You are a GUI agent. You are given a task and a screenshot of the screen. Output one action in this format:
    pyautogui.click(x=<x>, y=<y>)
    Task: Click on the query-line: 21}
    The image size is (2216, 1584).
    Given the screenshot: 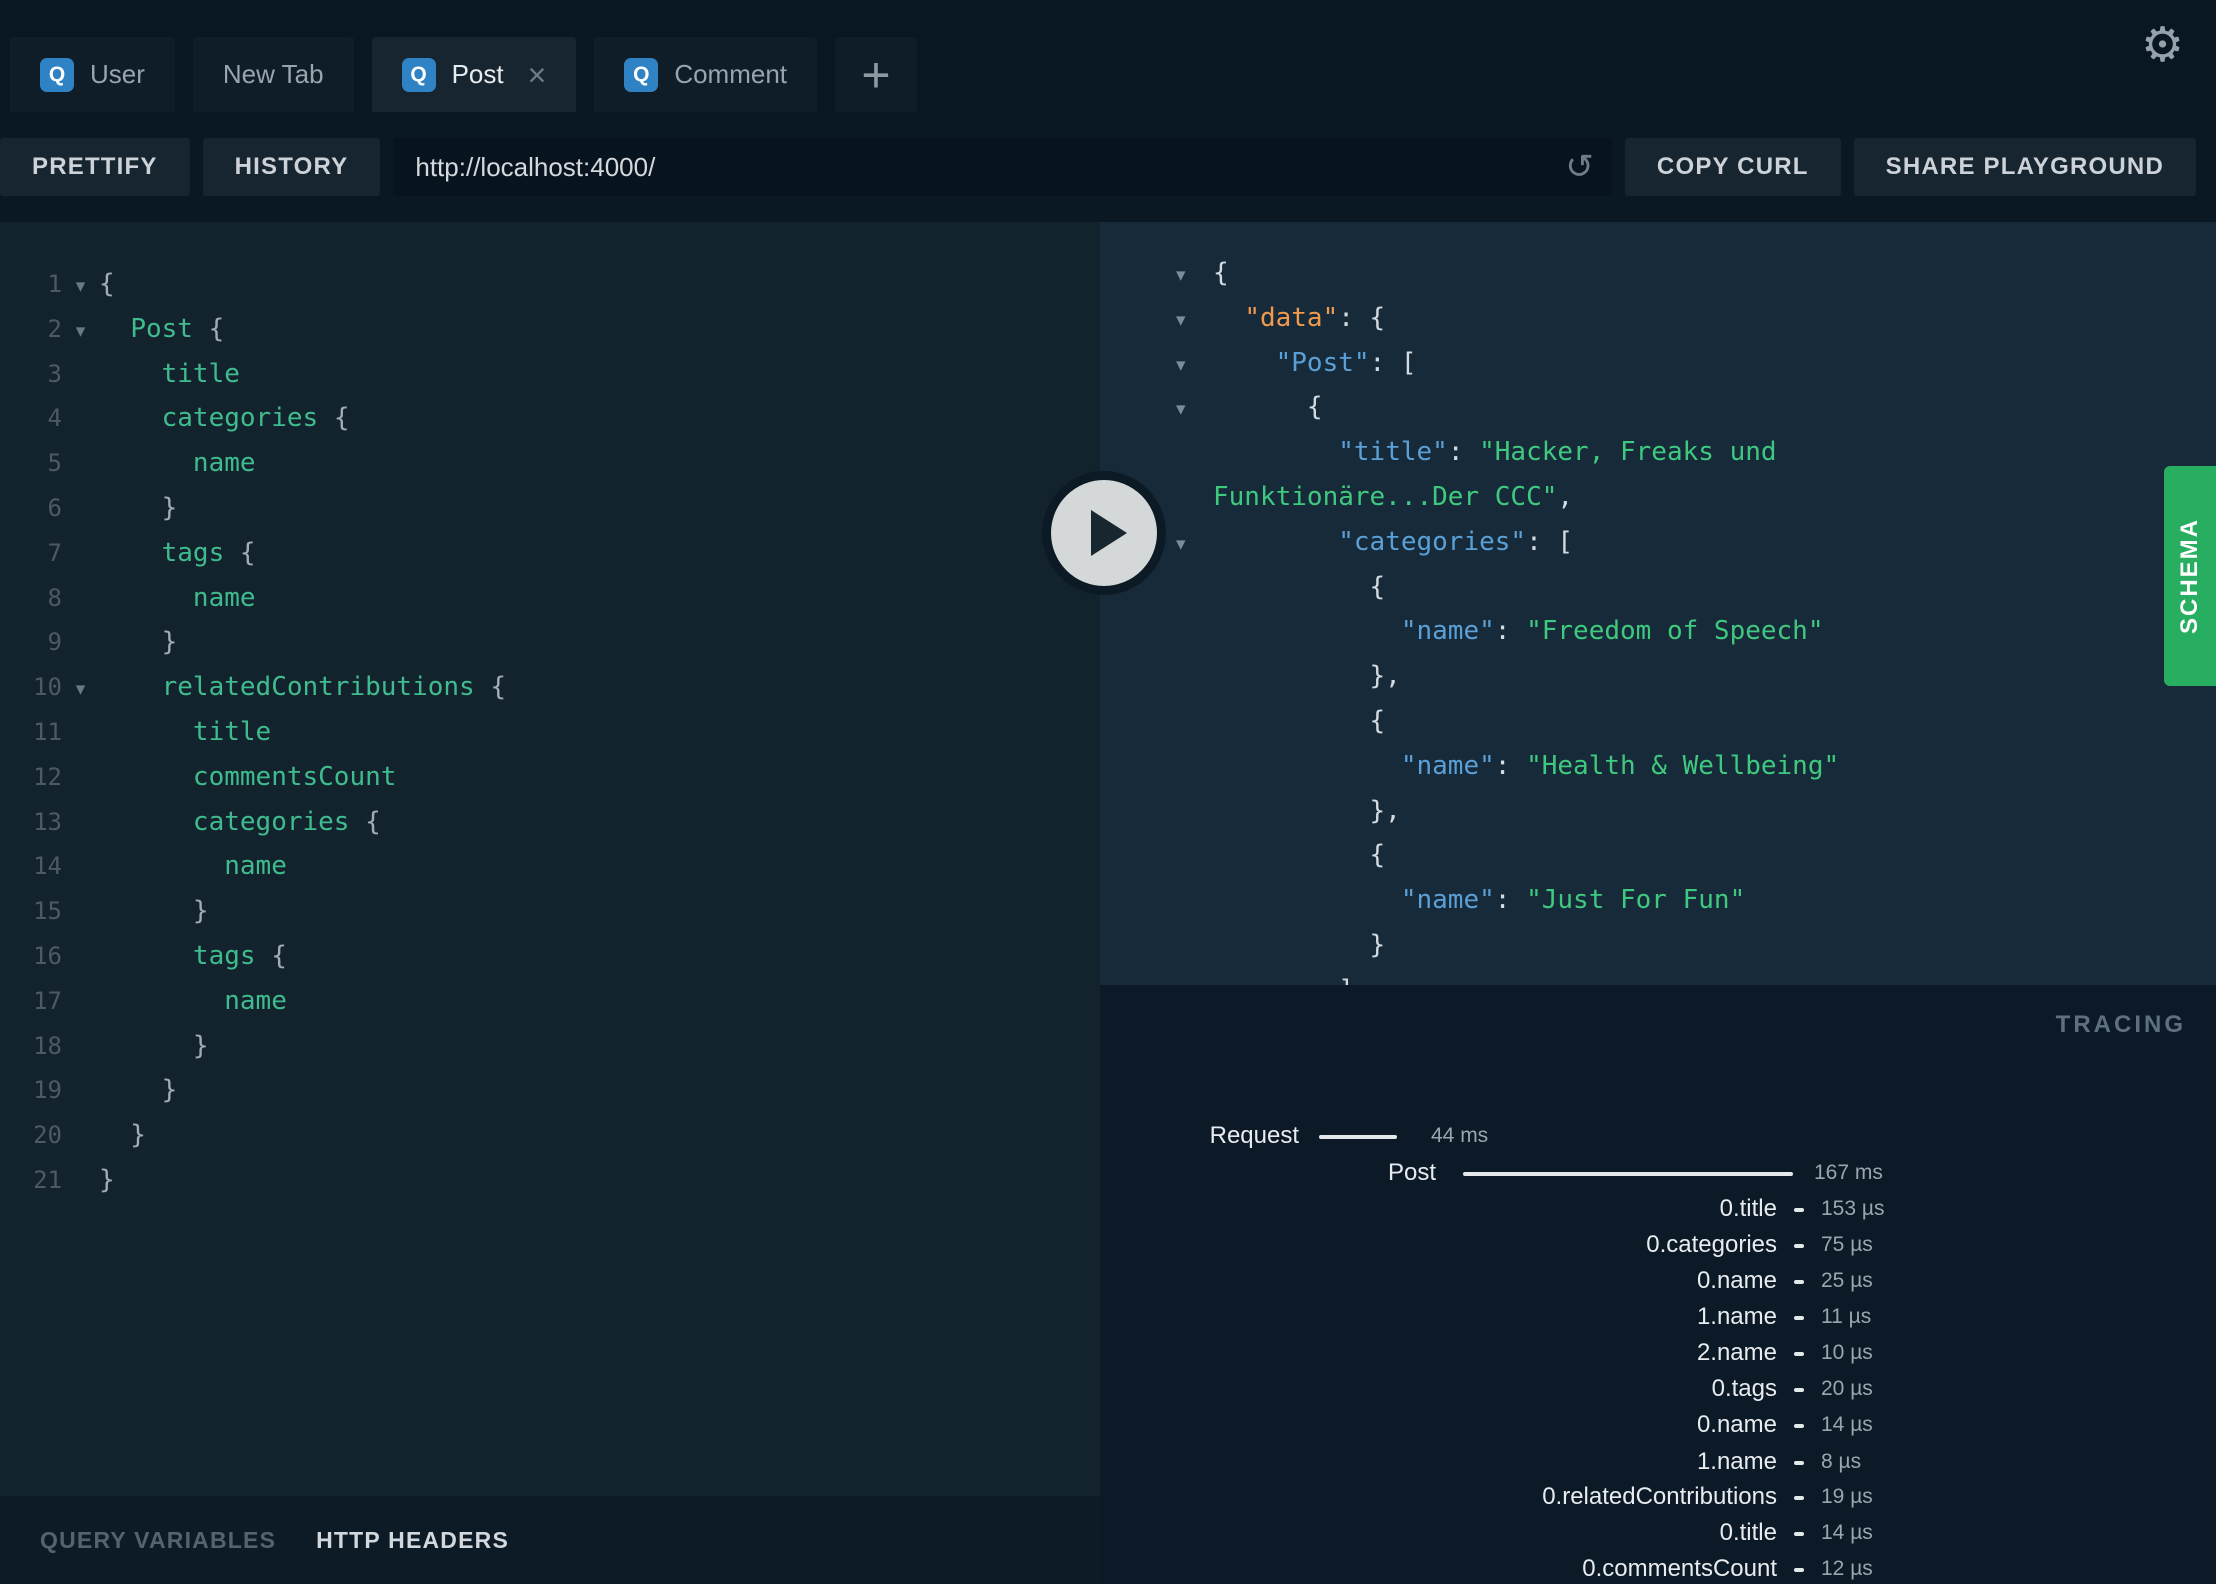 What is the action you would take?
    pyautogui.click(x=550, y=1180)
    